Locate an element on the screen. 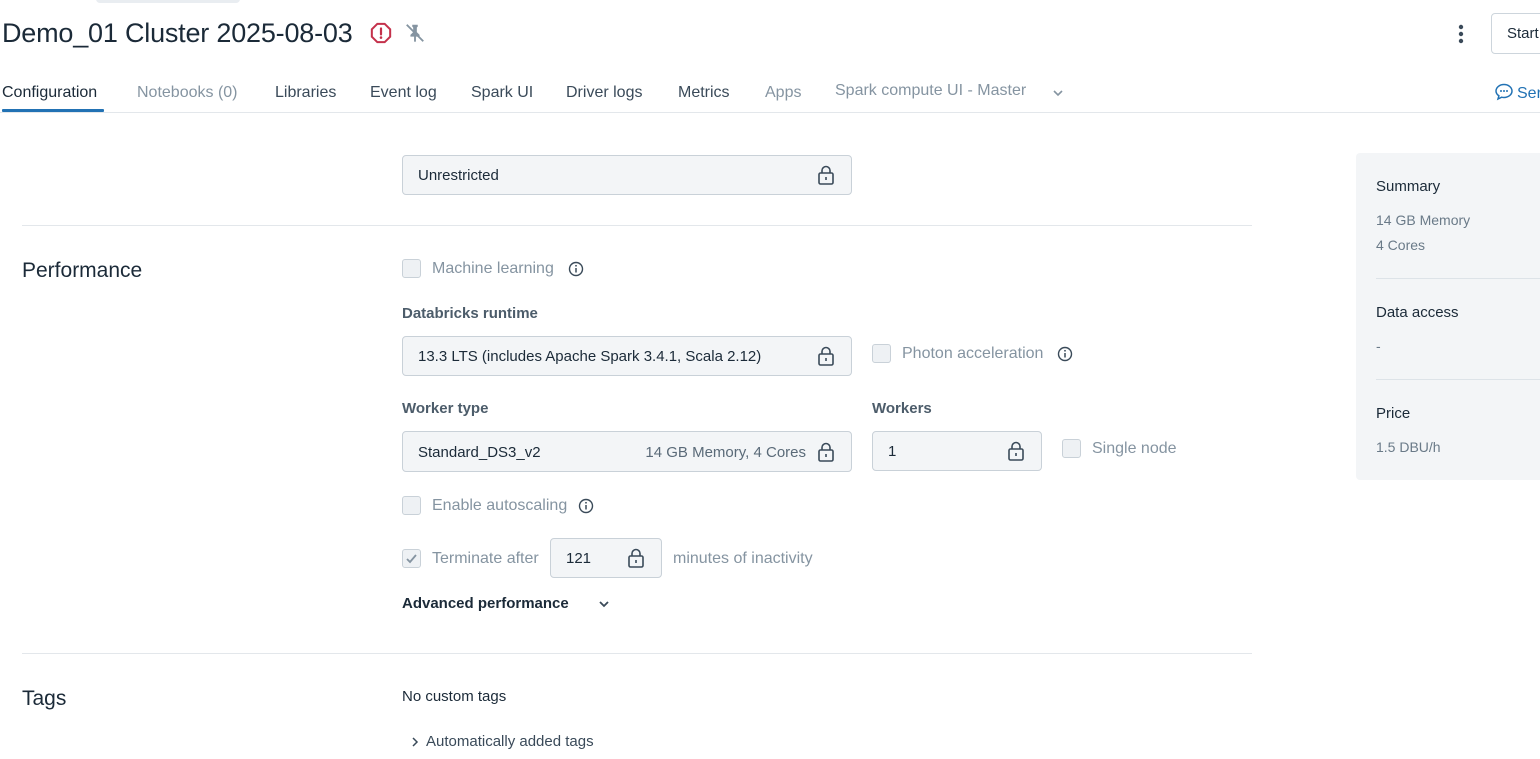 The image size is (1540, 759). automatically-added-tags-label: Automatically added tags is located at coordinates (510, 741).